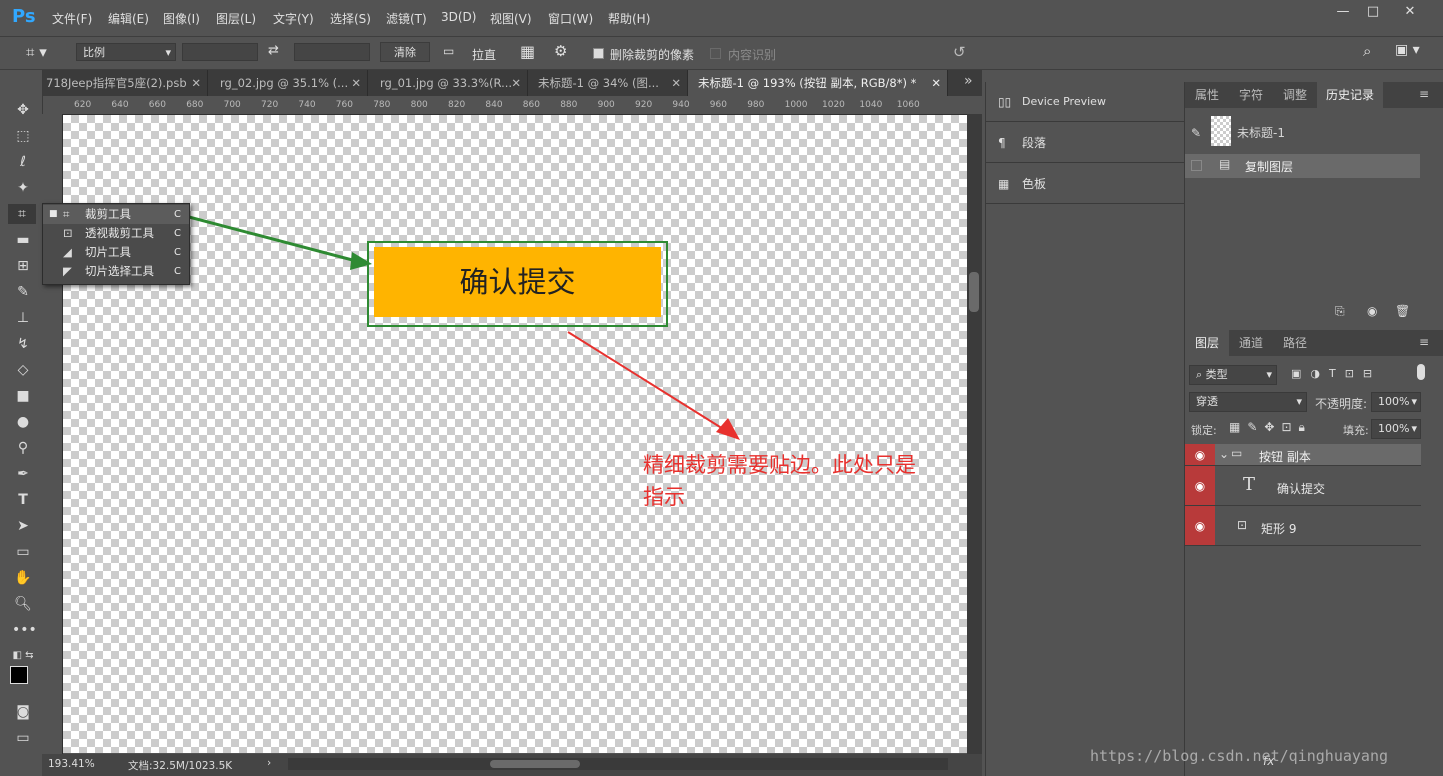  What do you see at coordinates (1350, 95) in the screenshot?
I see `tab-history: 历史记录` at bounding box center [1350, 95].